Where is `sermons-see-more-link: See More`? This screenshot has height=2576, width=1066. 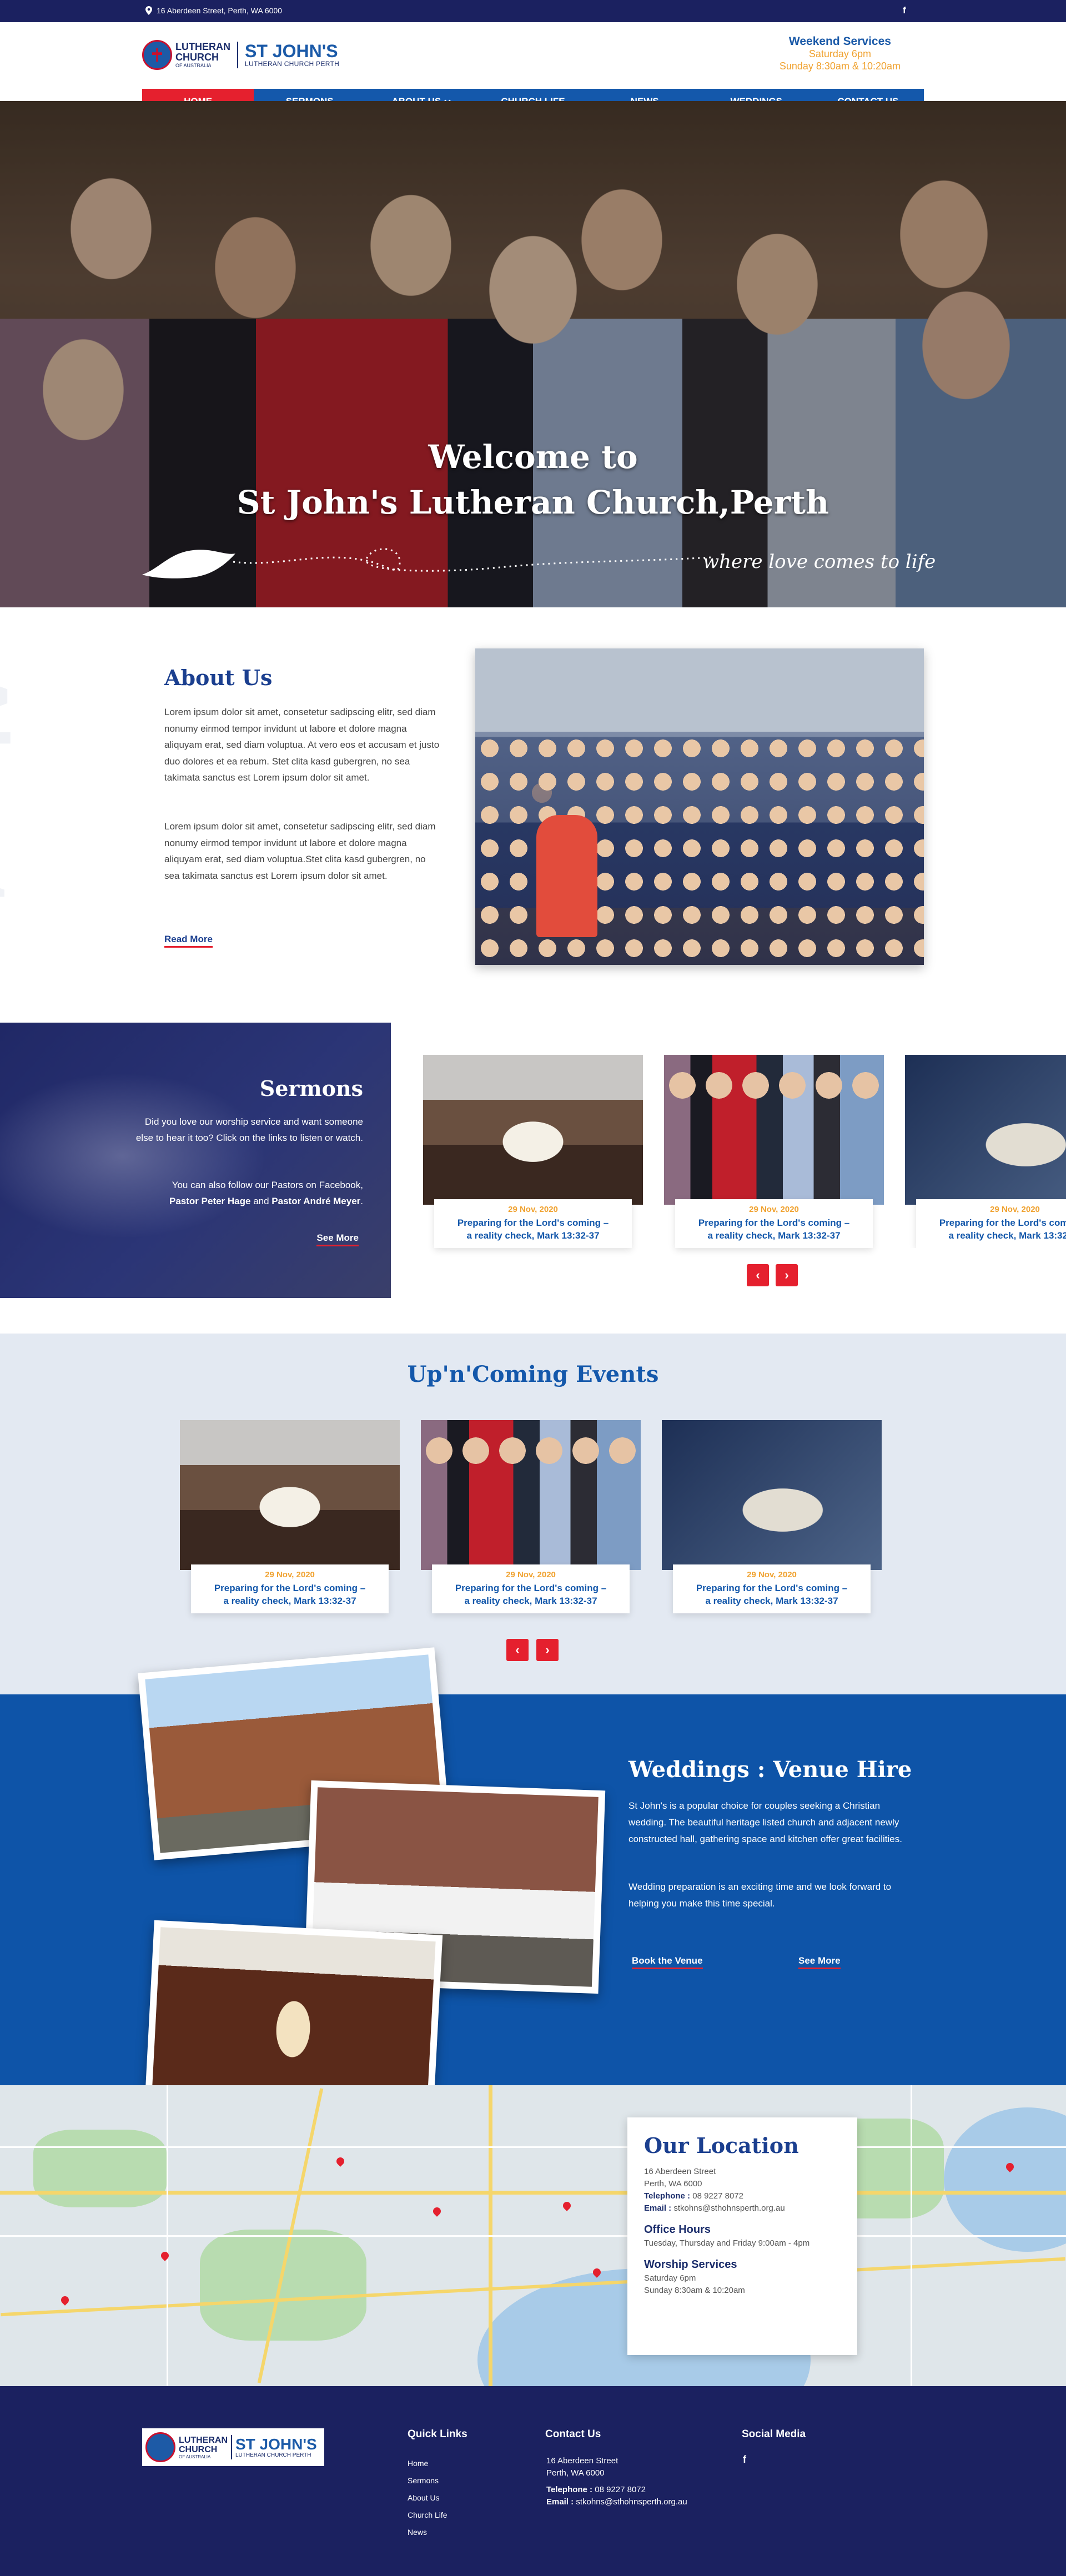
sermons-see-more-link: See More is located at coordinates (337, 1239).